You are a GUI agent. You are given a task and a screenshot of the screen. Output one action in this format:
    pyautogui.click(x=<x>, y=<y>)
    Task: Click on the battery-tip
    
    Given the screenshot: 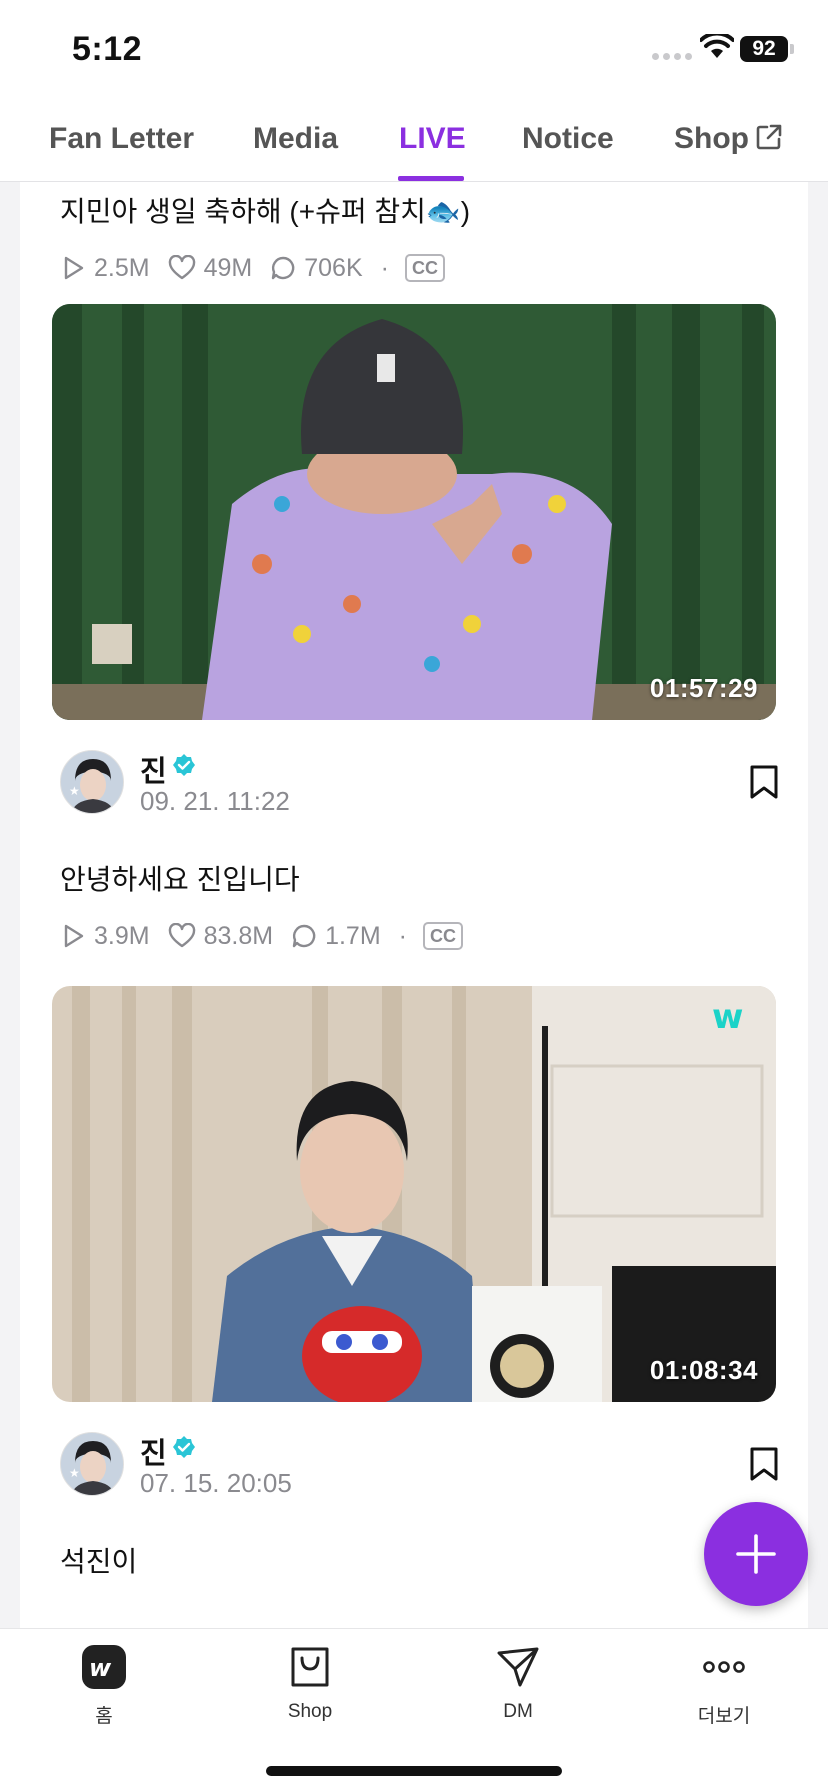 What is the action you would take?
    pyautogui.click(x=792, y=49)
    